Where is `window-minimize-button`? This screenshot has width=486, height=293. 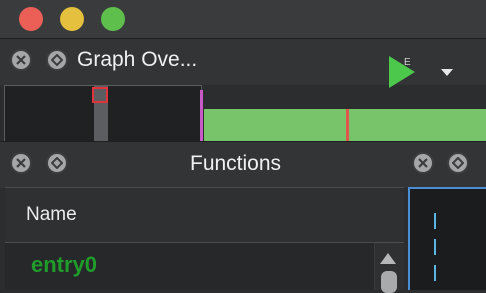 window-minimize-button is located at coordinates (72, 19).